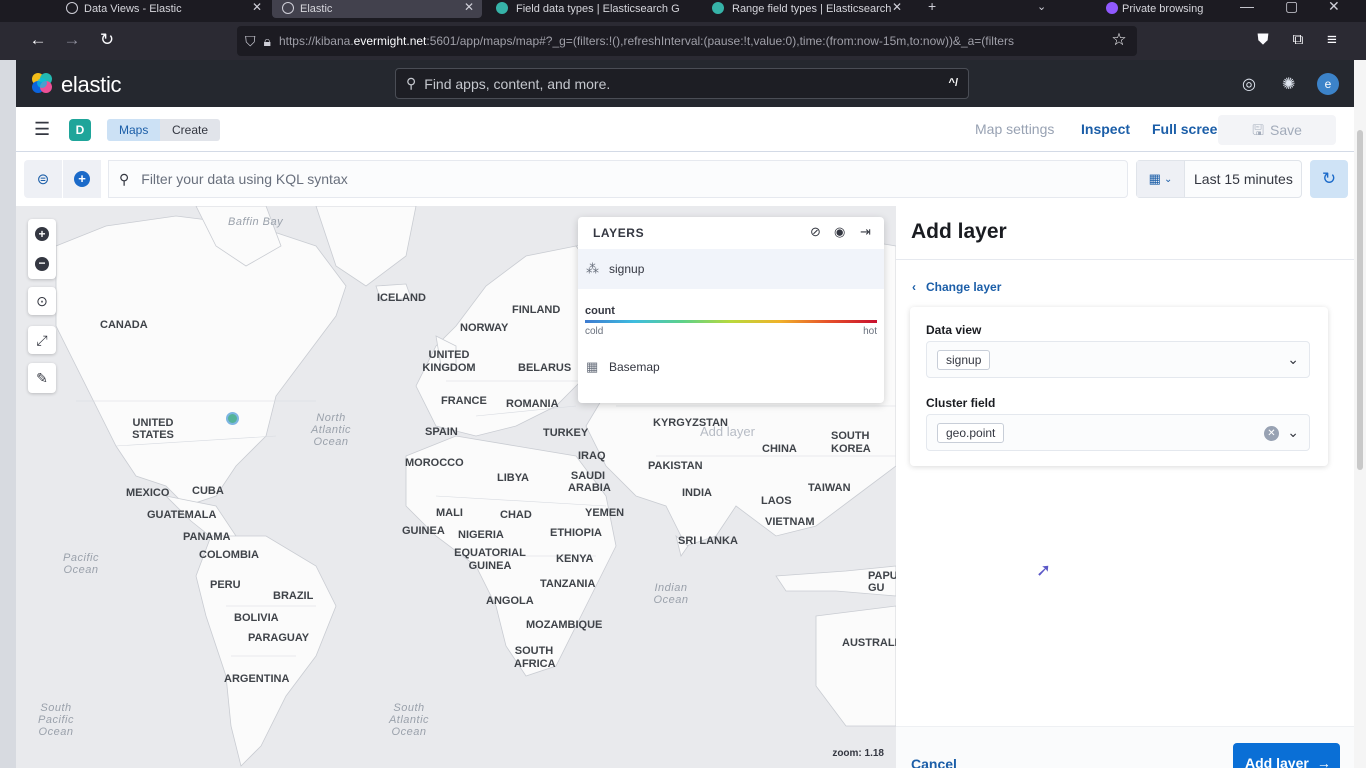 The image size is (1366, 768). I want to click on country-label: GUINEA, so click(423, 531).